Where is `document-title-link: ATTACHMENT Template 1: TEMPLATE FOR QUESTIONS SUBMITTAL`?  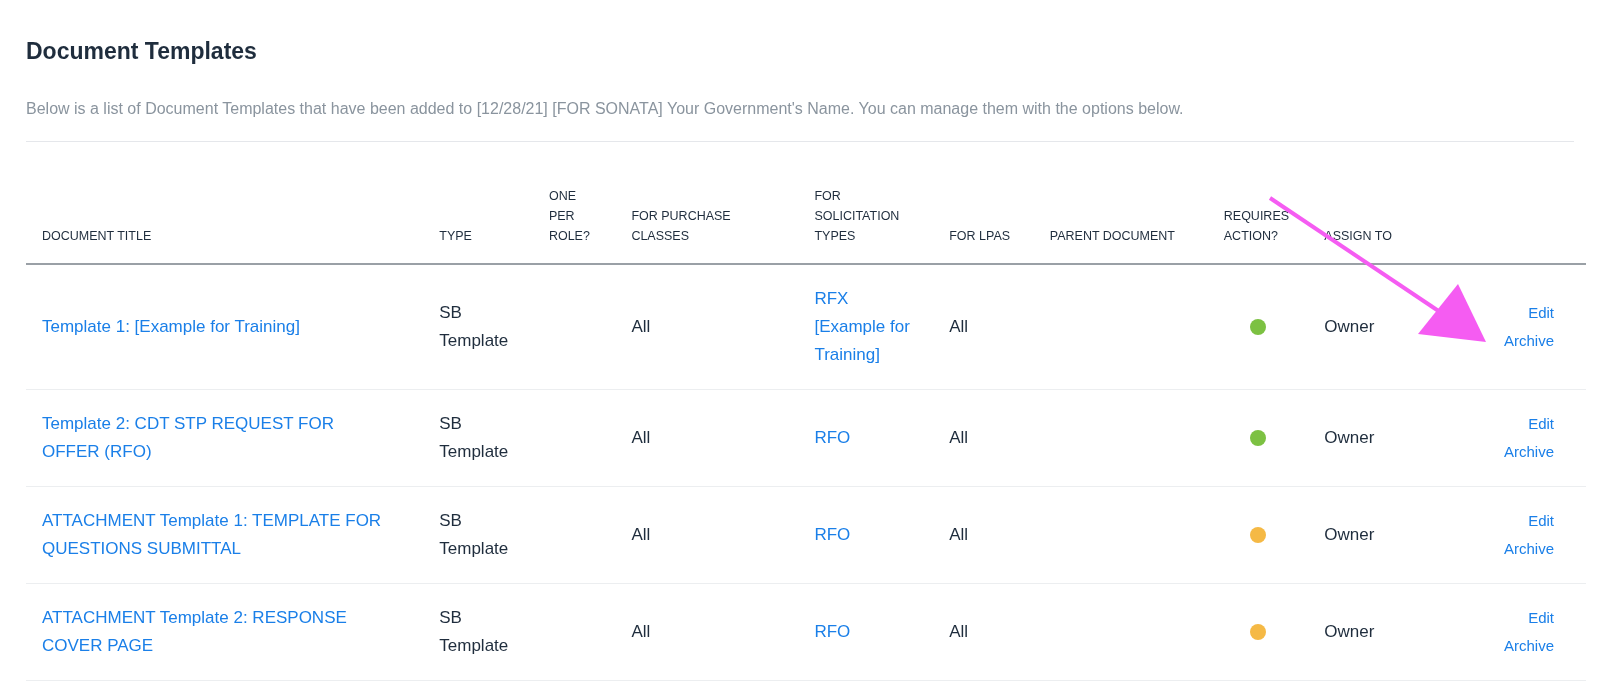 document-title-link: ATTACHMENT Template 1: TEMPLATE FOR QUESTIONS SUBMITTAL is located at coordinates (214, 534).